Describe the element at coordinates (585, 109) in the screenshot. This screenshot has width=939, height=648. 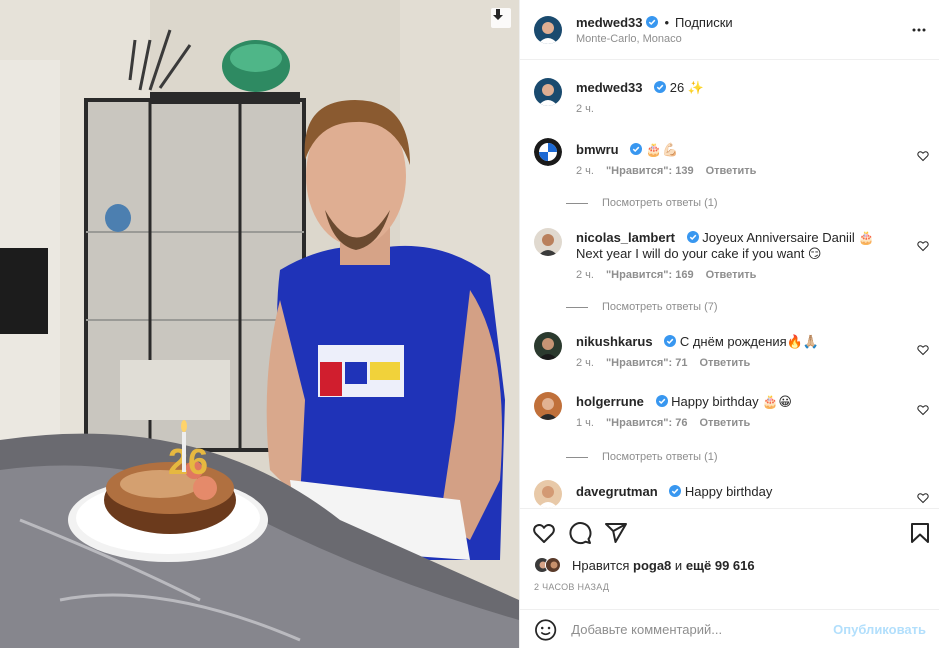
I see `caption-time: 2 ч.` at that location.